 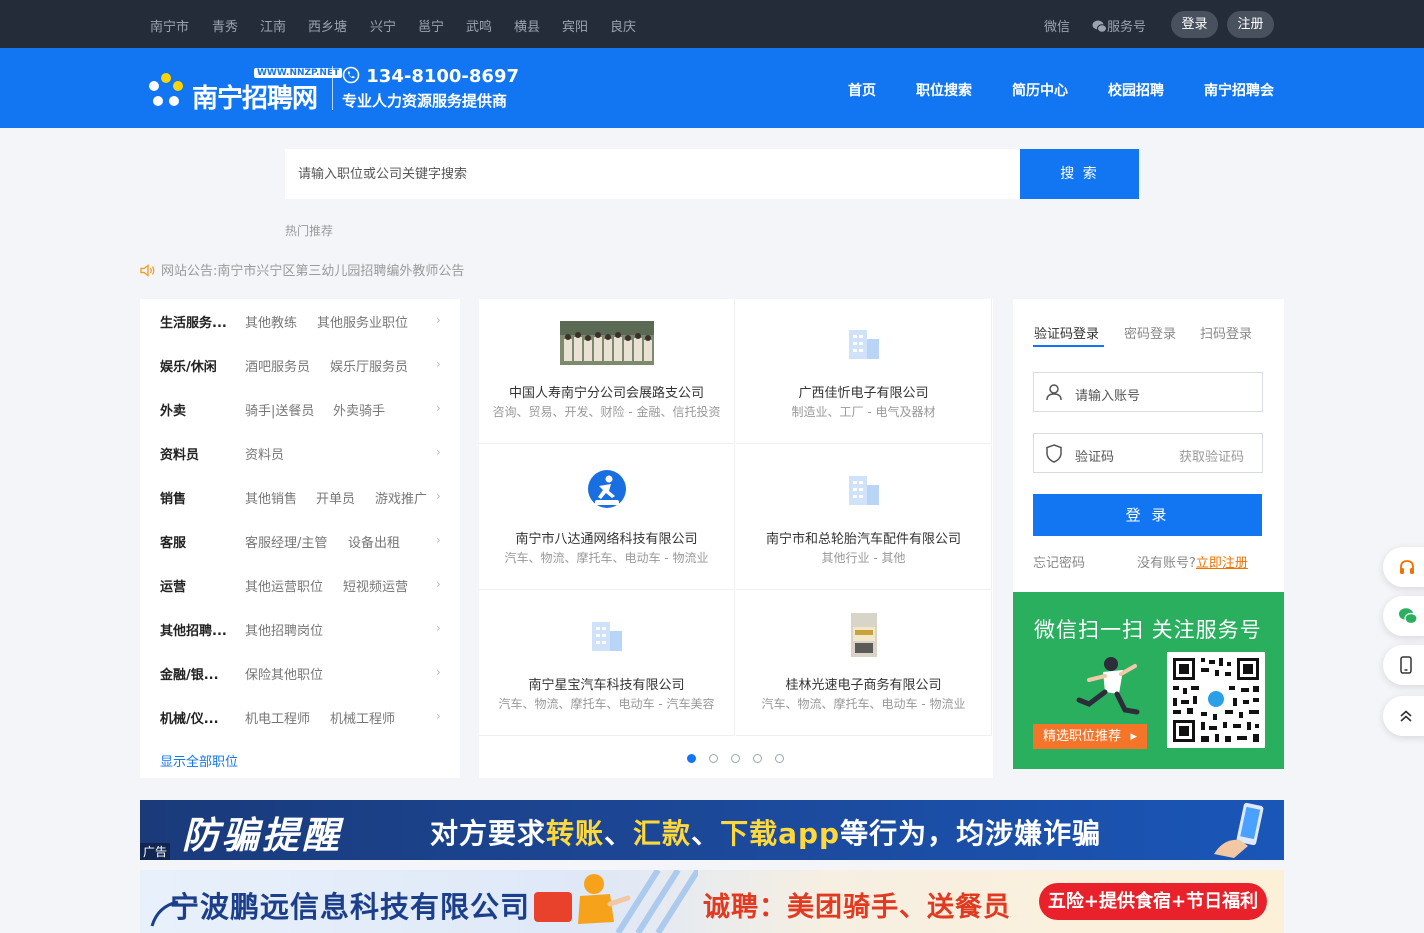 I want to click on search-button: 搜 索, so click(x=1079, y=174).